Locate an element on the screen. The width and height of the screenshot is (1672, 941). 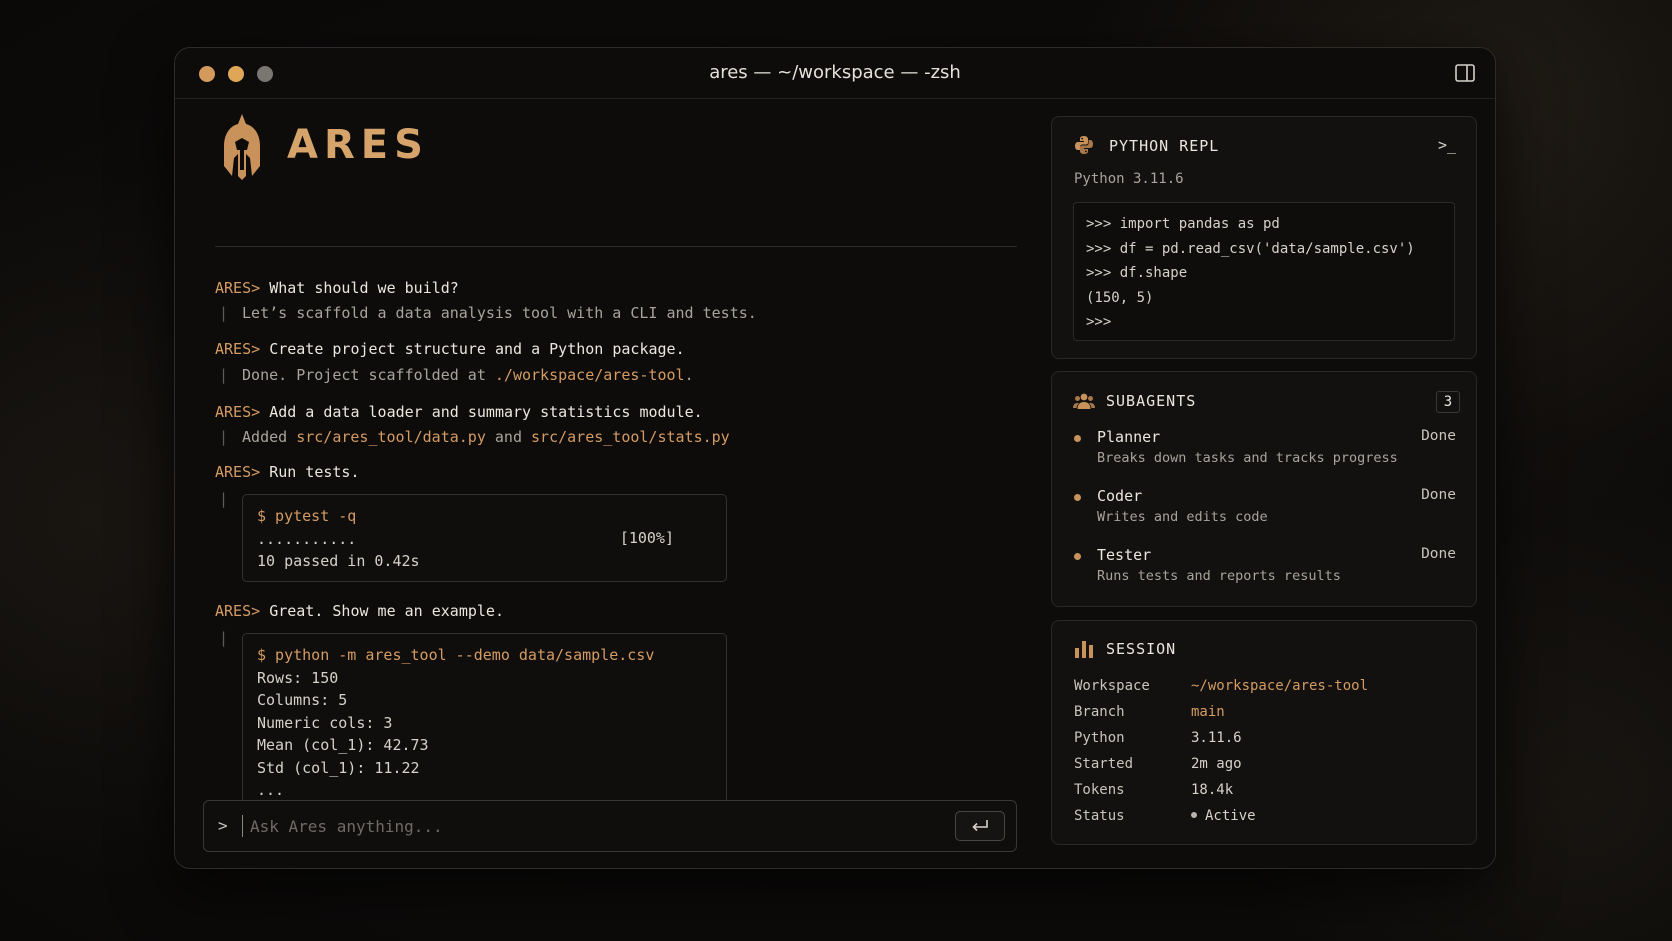
session-key: Status is located at coordinates (1099, 816).